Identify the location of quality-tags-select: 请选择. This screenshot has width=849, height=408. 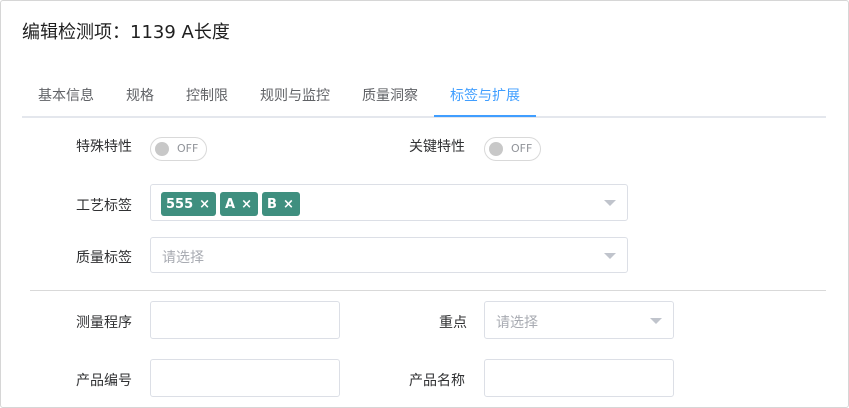
(389, 255).